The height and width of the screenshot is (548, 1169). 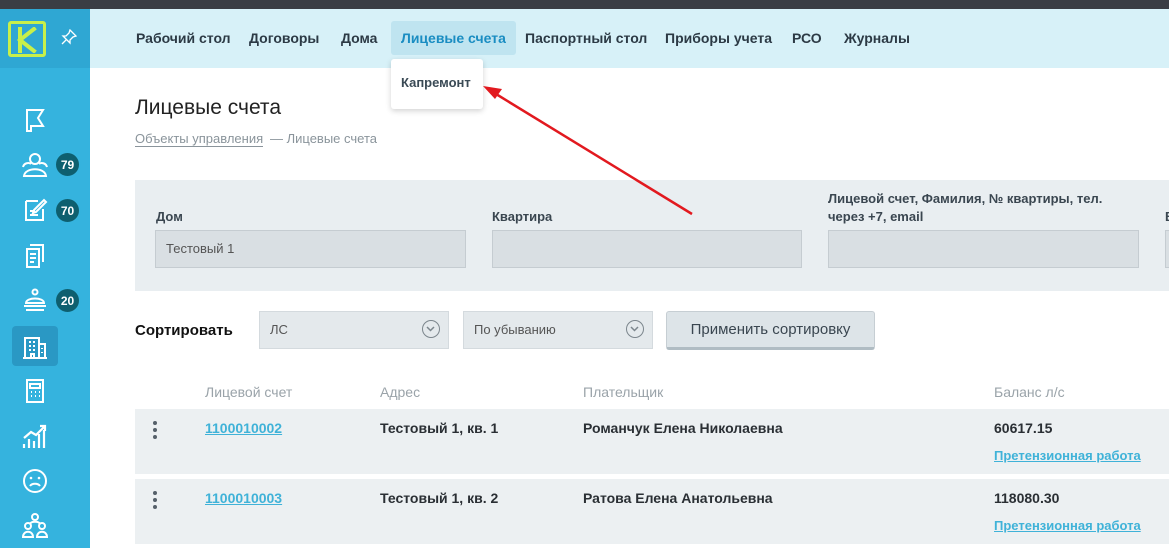 What do you see at coordinates (515, 329) in the screenshot?
I see `sort-order-value: По убыванию` at bounding box center [515, 329].